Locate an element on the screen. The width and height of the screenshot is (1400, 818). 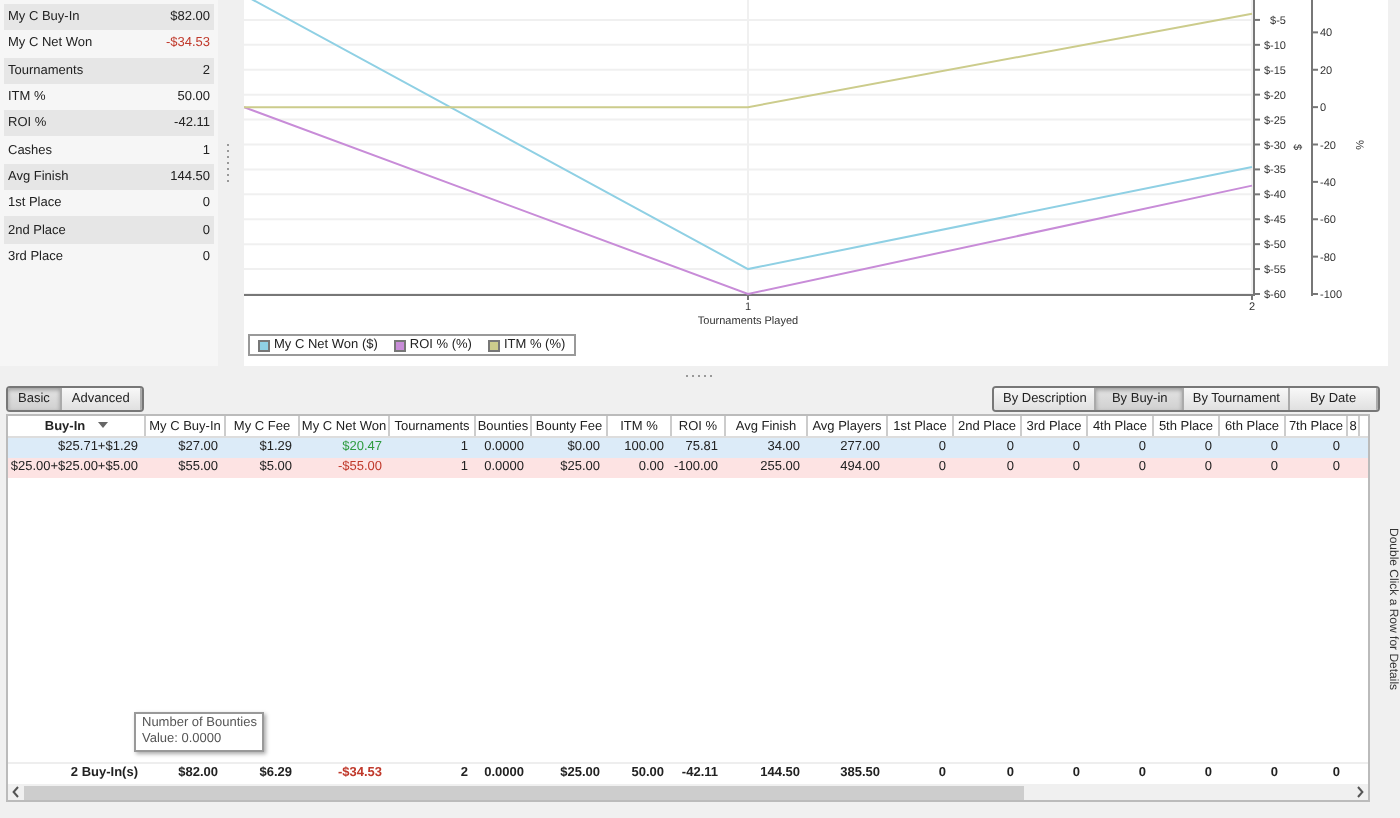
splitter-handle is located at coordinates (700, 376).